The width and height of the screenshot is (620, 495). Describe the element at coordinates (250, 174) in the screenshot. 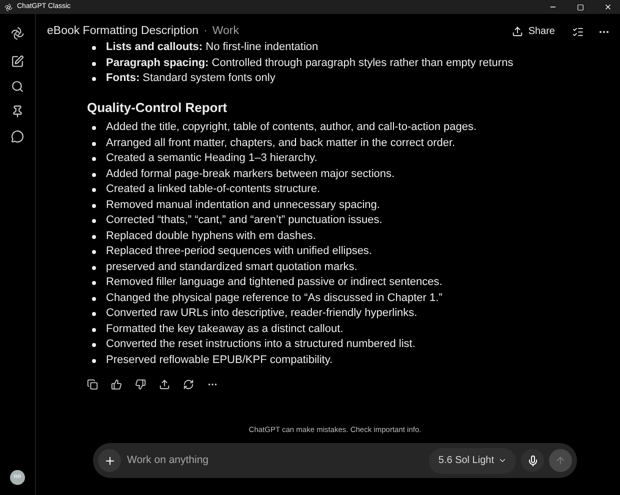

I see `list-item-text: Added formal page-break markers between major sections.` at that location.